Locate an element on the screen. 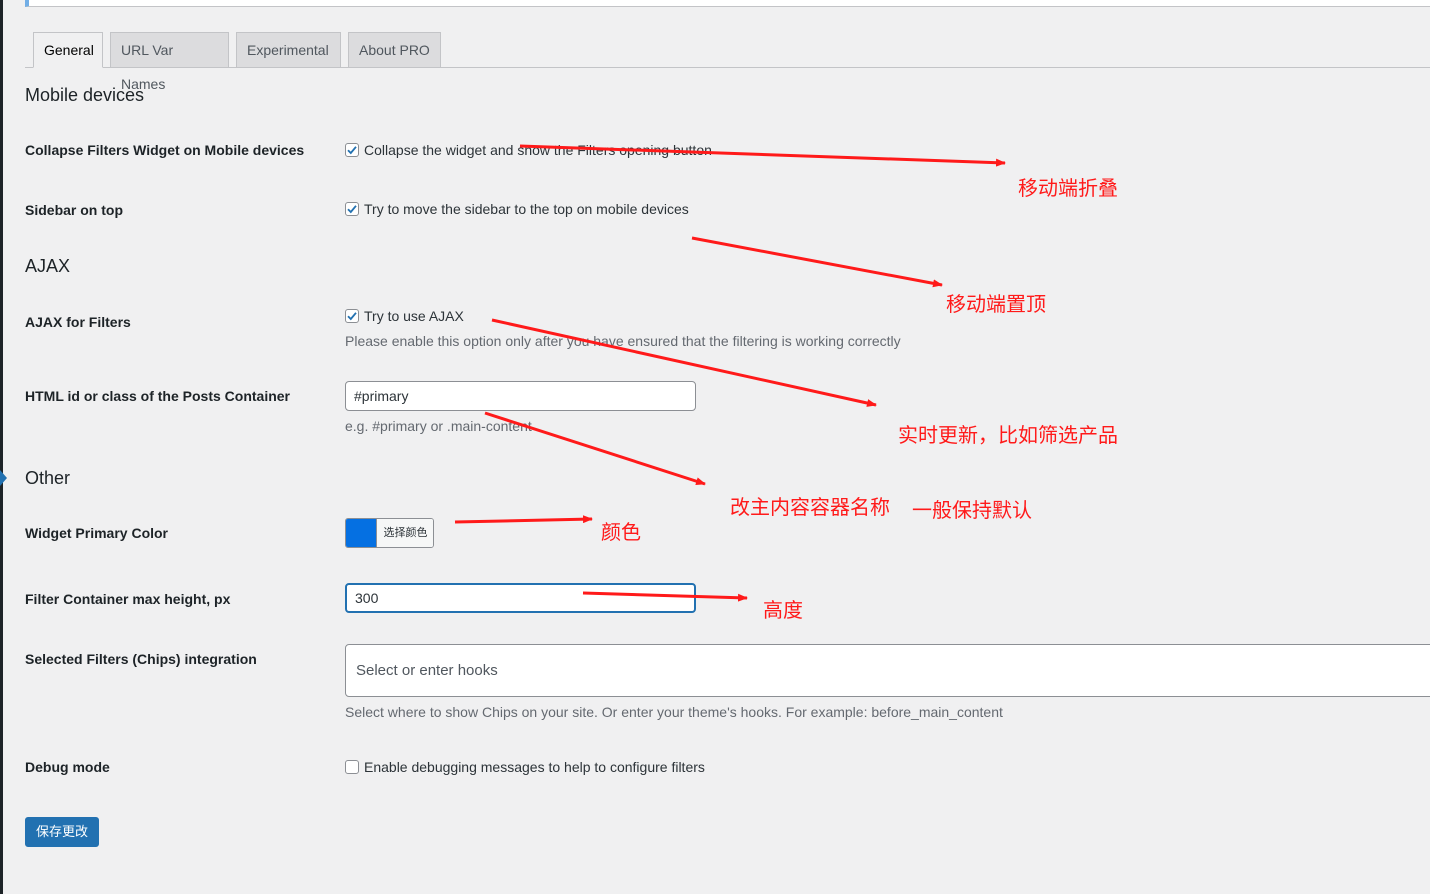 The height and width of the screenshot is (894, 1430). color-picker-button: 选择颜色 is located at coordinates (389, 533).